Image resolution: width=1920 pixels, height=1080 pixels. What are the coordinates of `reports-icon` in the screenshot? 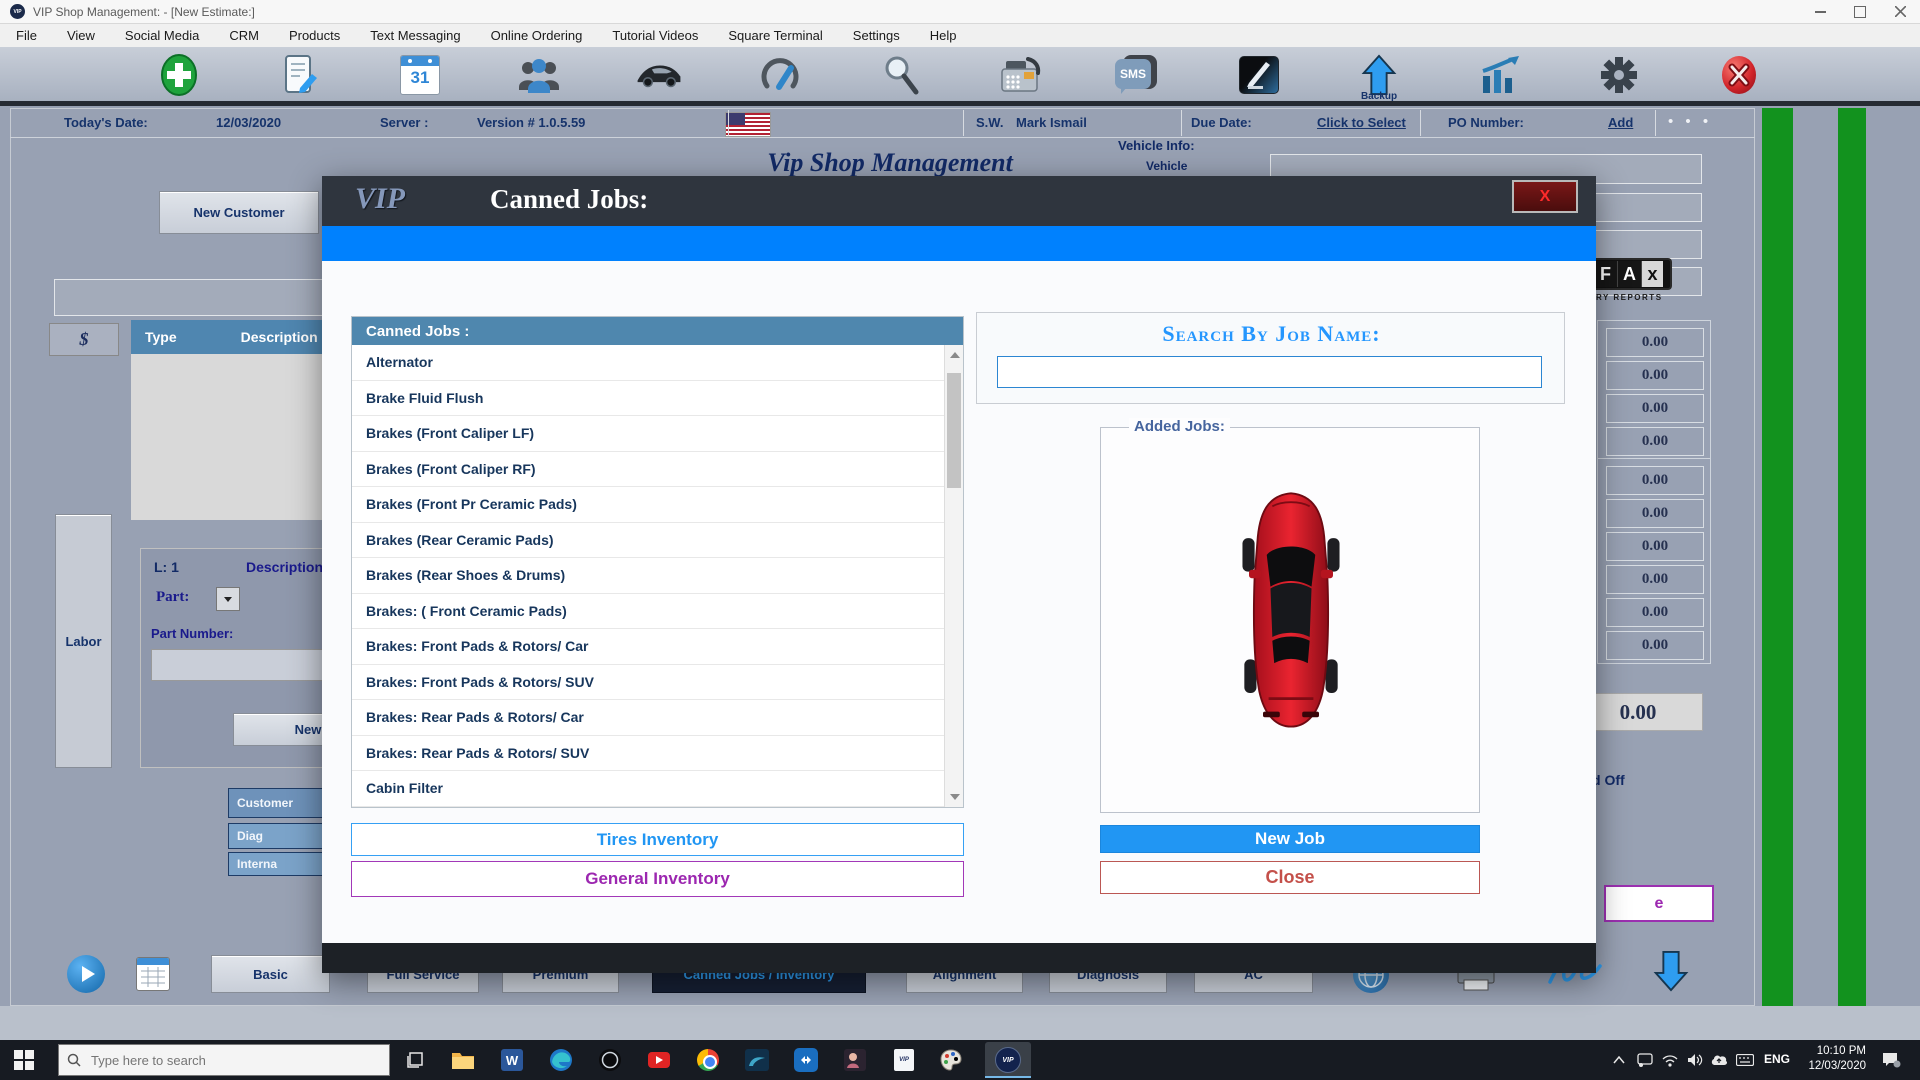 It's located at (1499, 75).